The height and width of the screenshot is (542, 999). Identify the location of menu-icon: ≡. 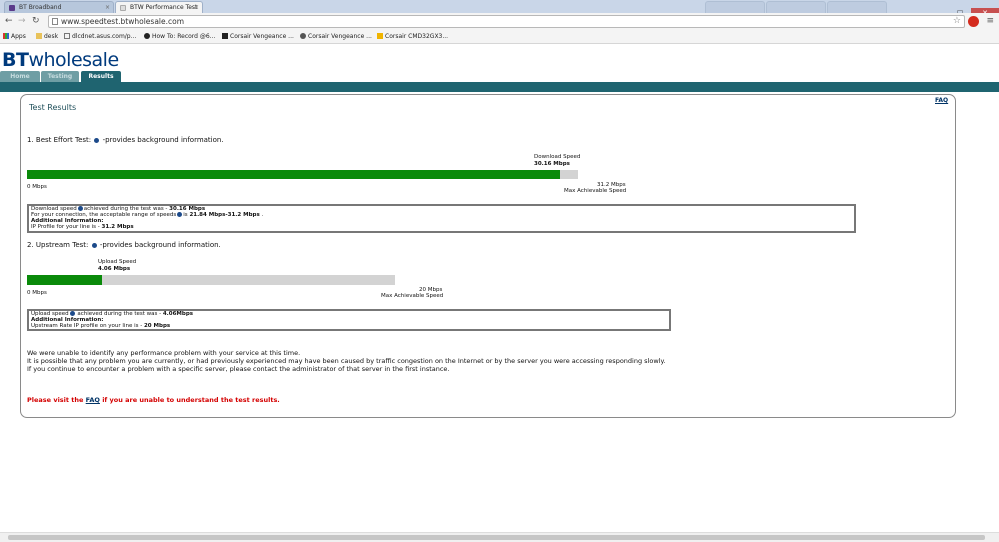
(990, 21).